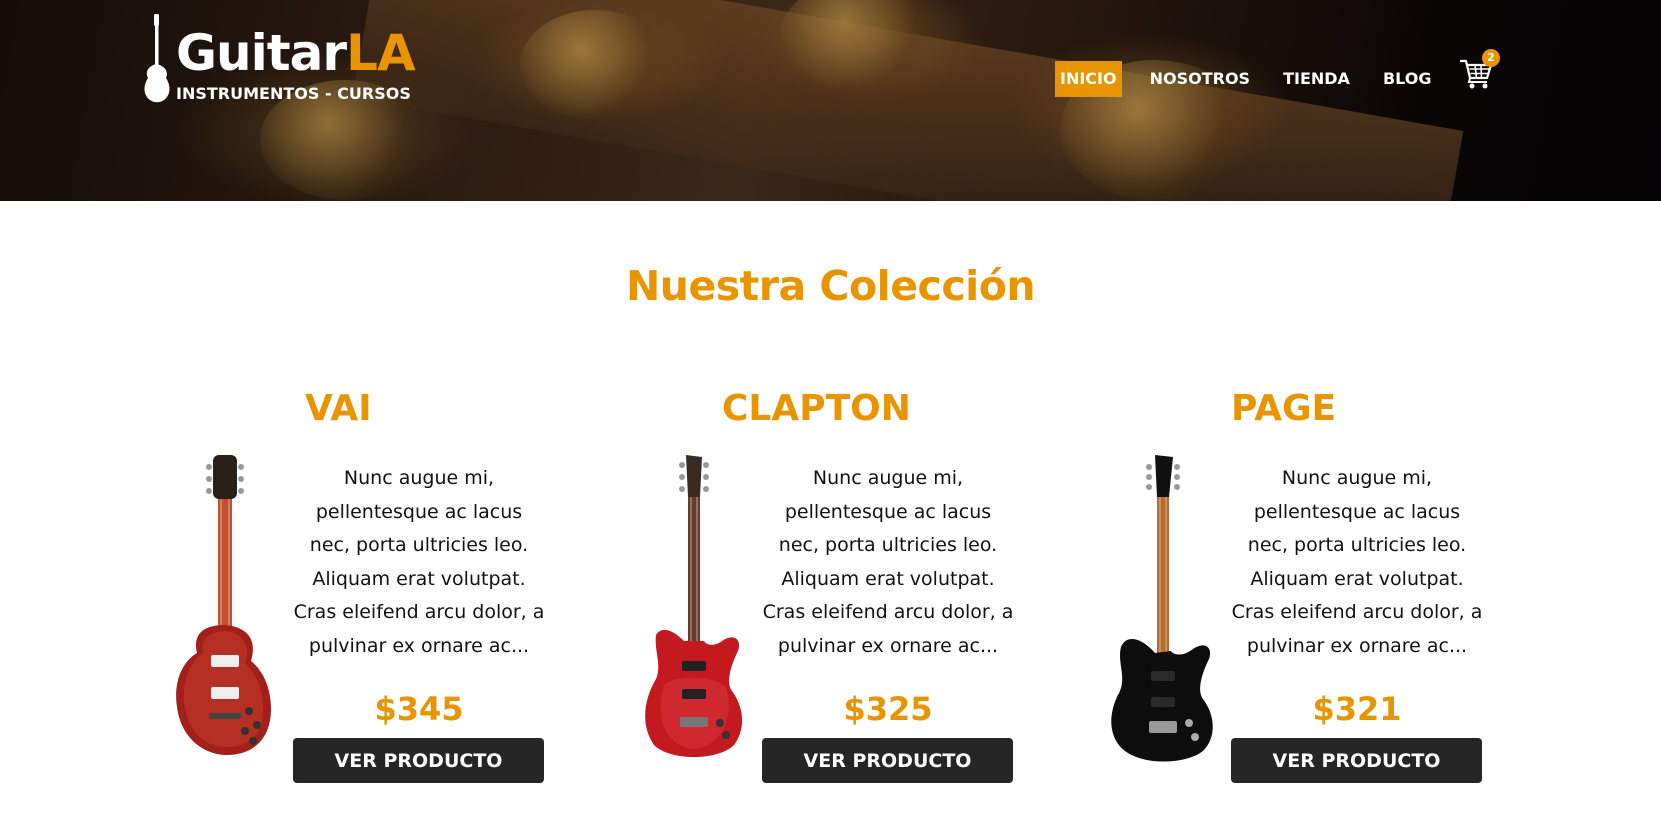  What do you see at coordinates (1316, 79) in the screenshot?
I see `nav-link-tienda: TIENDA` at bounding box center [1316, 79].